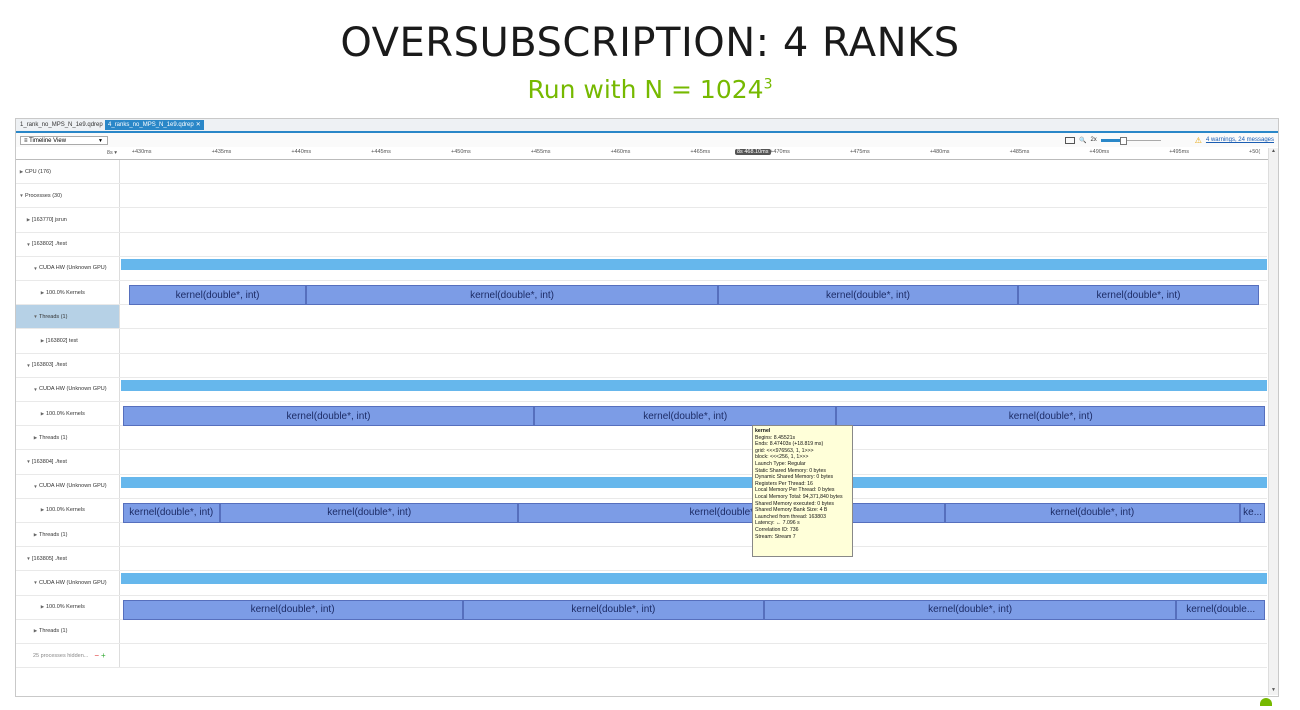  I want to click on nvidia-eye-icon, so click(1266, 702).